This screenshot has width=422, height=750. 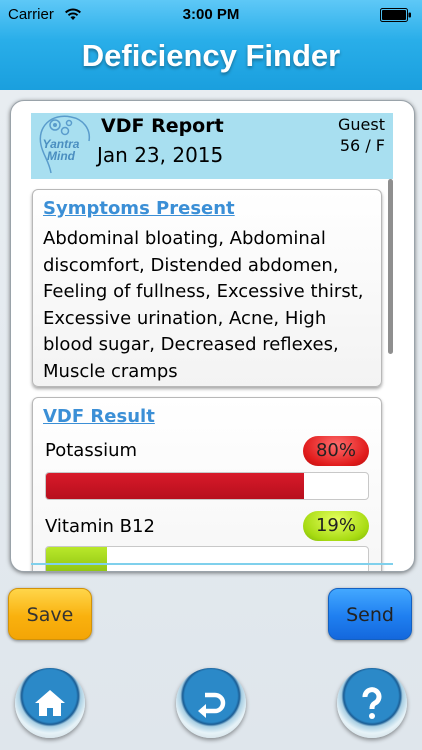 I want to click on percent-badge: 19%, so click(x=336, y=526).